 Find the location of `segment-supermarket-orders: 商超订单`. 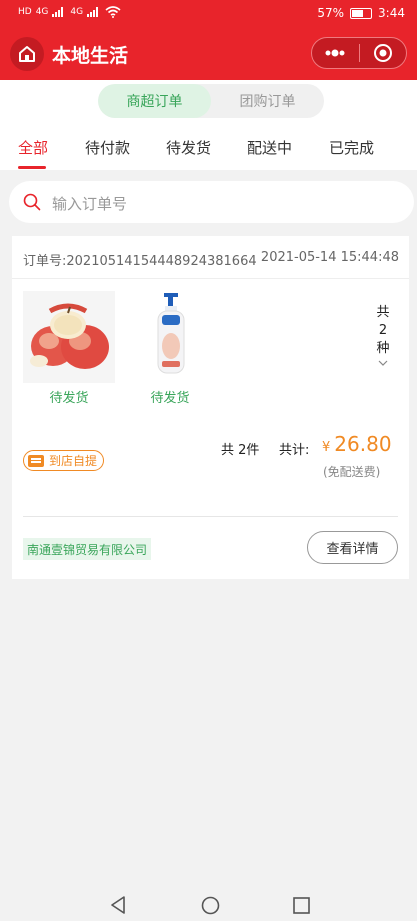

segment-supermarket-orders: 商超订单 is located at coordinates (154, 101).